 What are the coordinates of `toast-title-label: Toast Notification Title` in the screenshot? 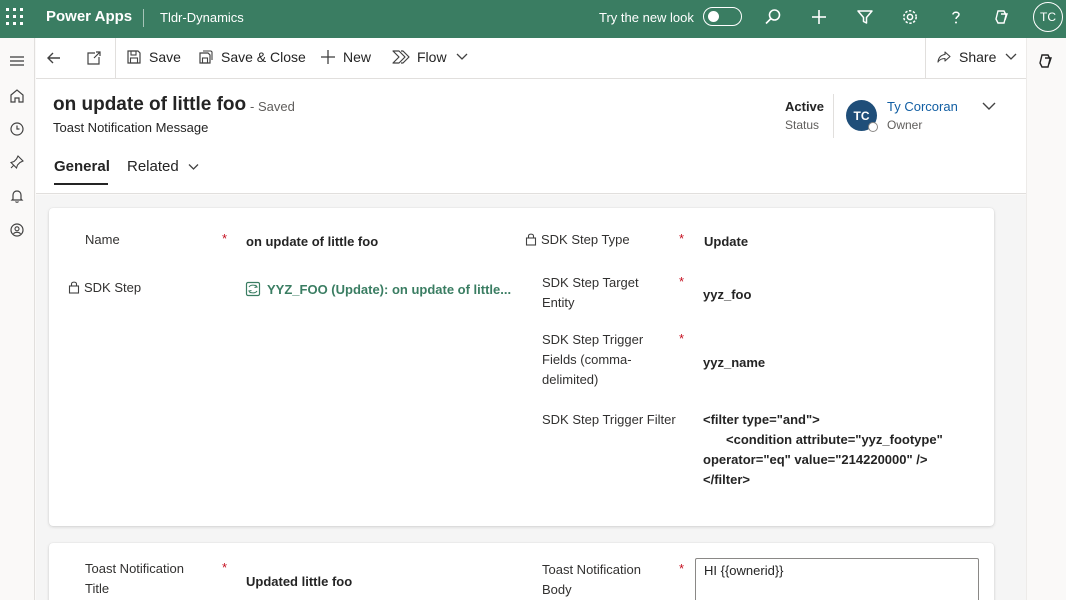 It's located at (134, 578).